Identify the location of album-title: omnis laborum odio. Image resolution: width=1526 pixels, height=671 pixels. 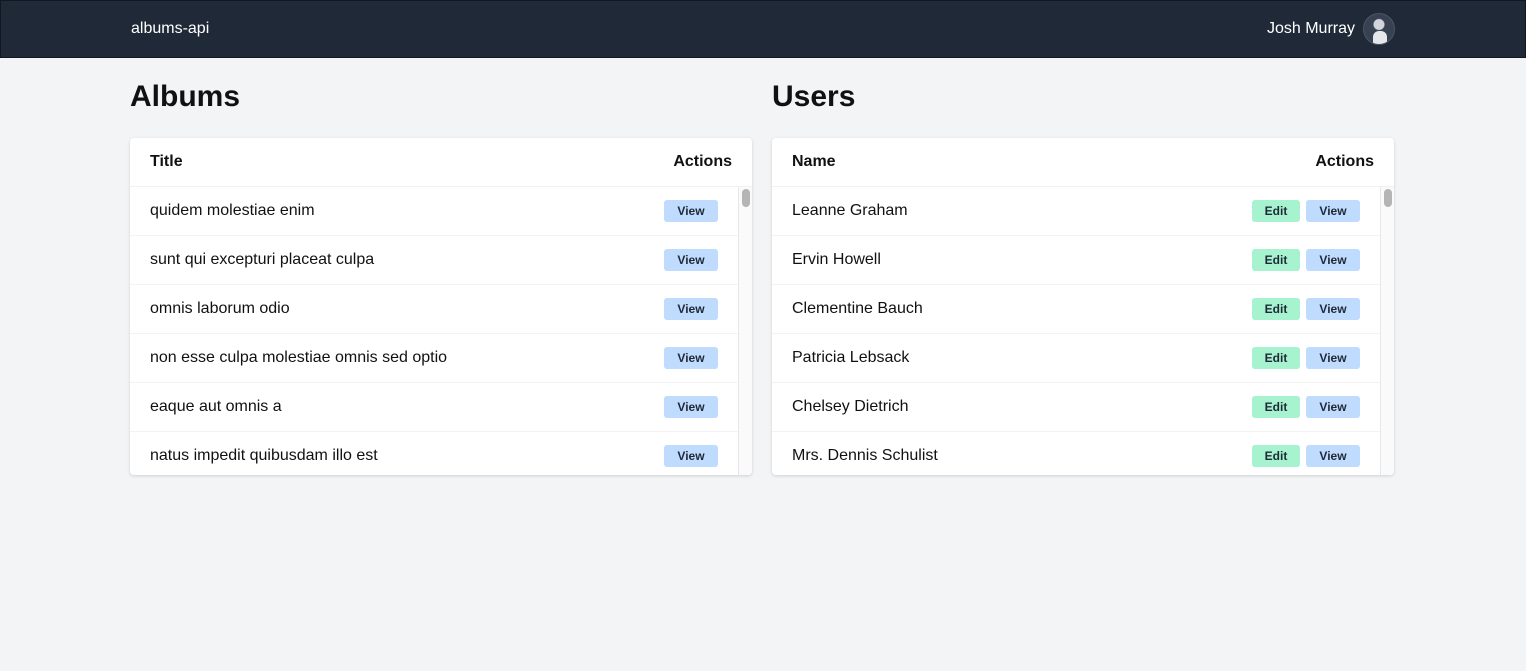
(220, 308).